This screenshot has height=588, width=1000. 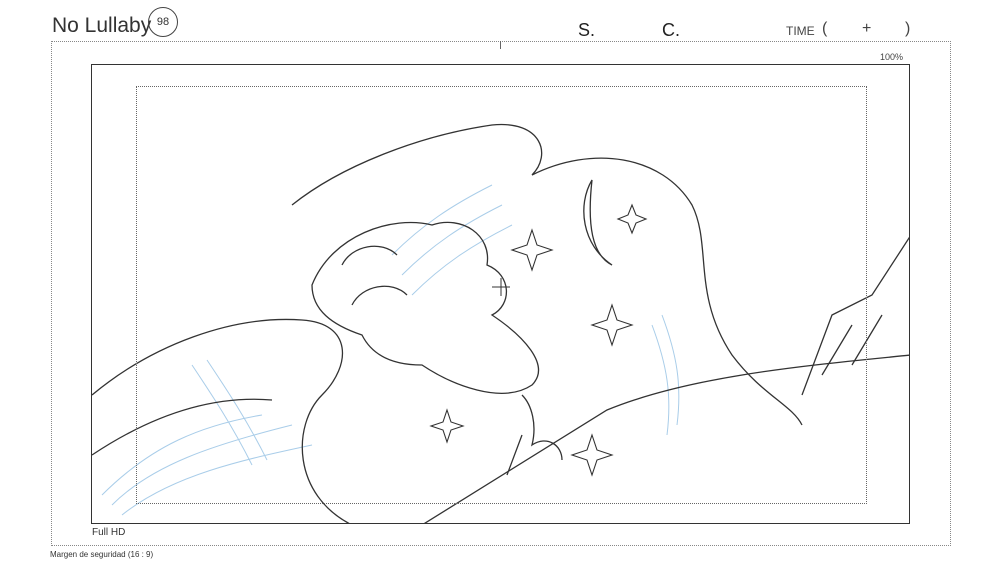 What do you see at coordinates (163, 22) in the screenshot?
I see `page-number-stamp: 98` at bounding box center [163, 22].